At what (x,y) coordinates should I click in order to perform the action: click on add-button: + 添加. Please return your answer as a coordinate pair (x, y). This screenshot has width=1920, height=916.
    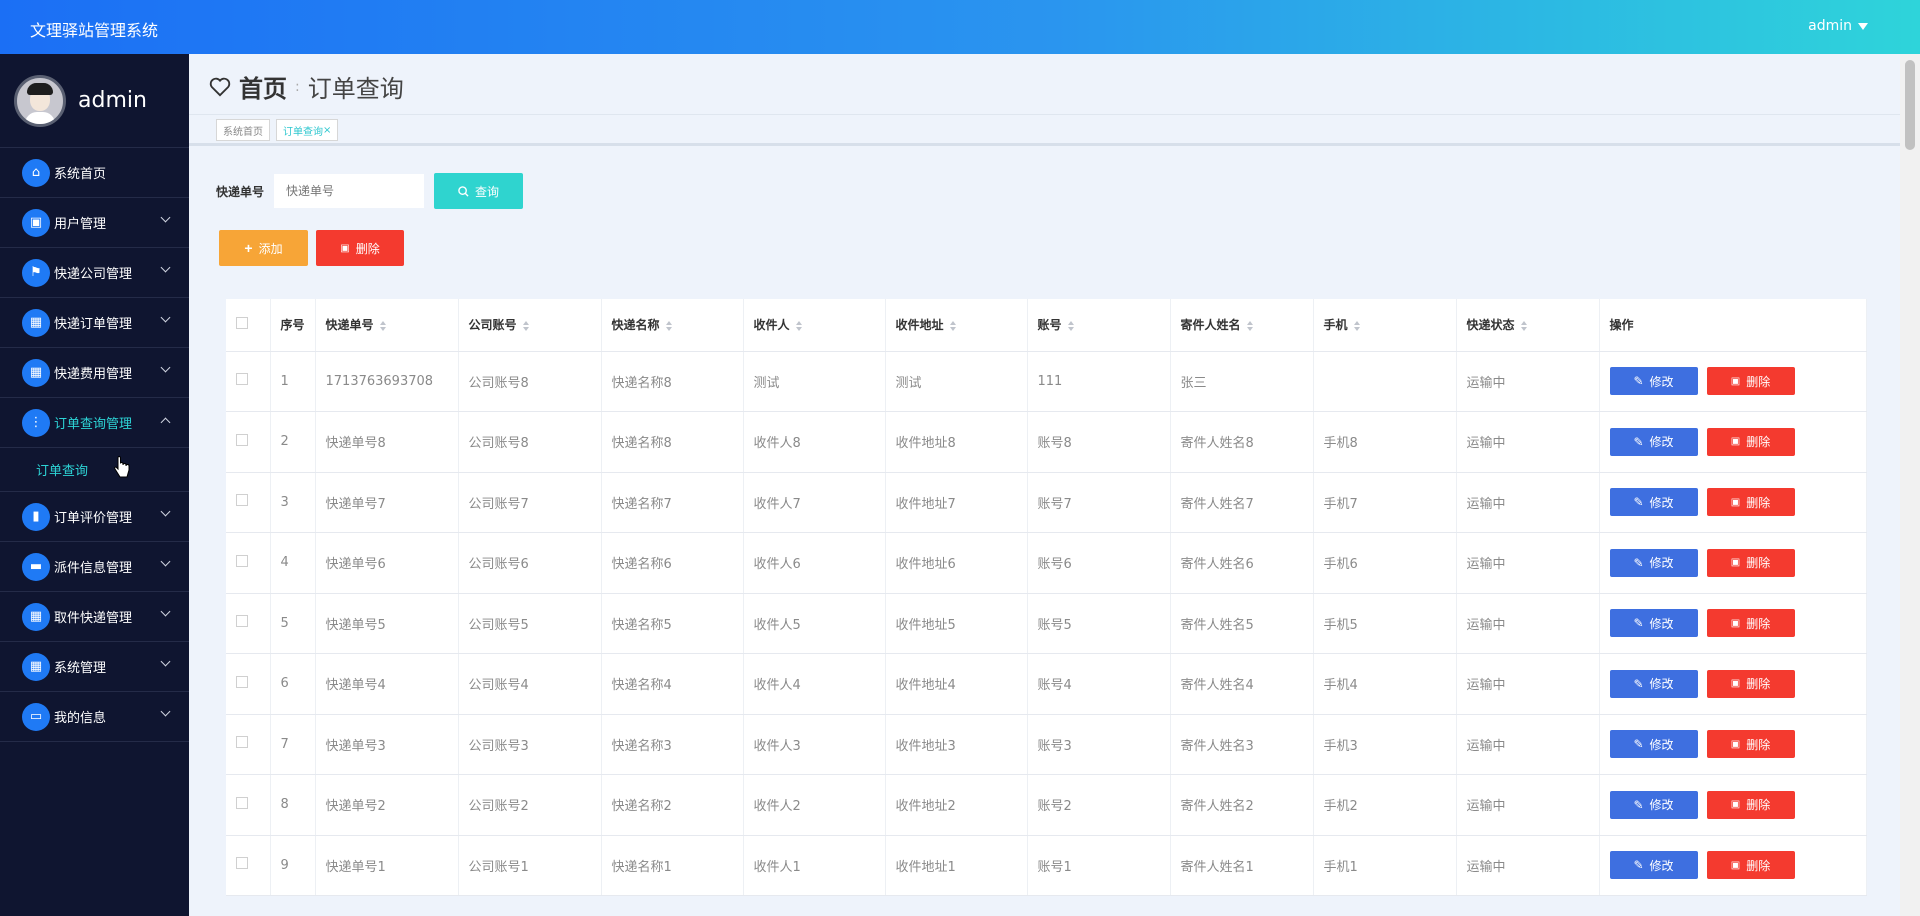
    Looking at the image, I should click on (263, 248).